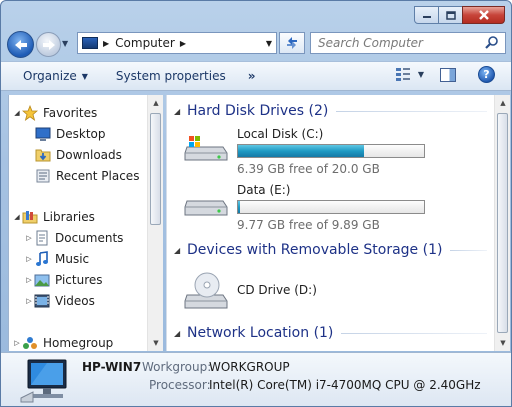 The width and height of the screenshot is (512, 407). I want to click on sidebar-item-label: Music, so click(72, 259).